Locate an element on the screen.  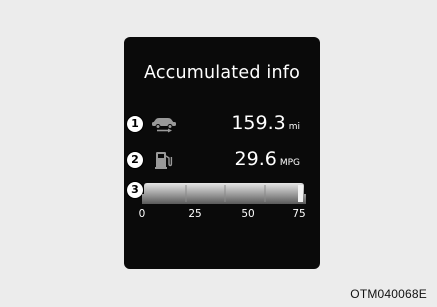
callout-2: 2 is located at coordinates (135, 160).